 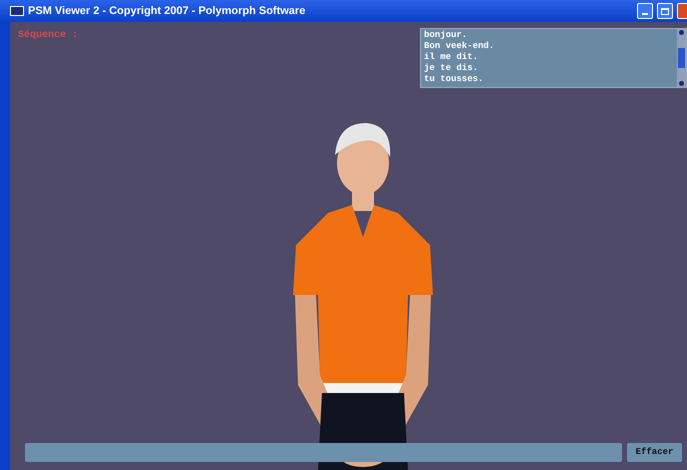 I want to click on phrase-item: Bon veek-end., so click(x=550, y=46).